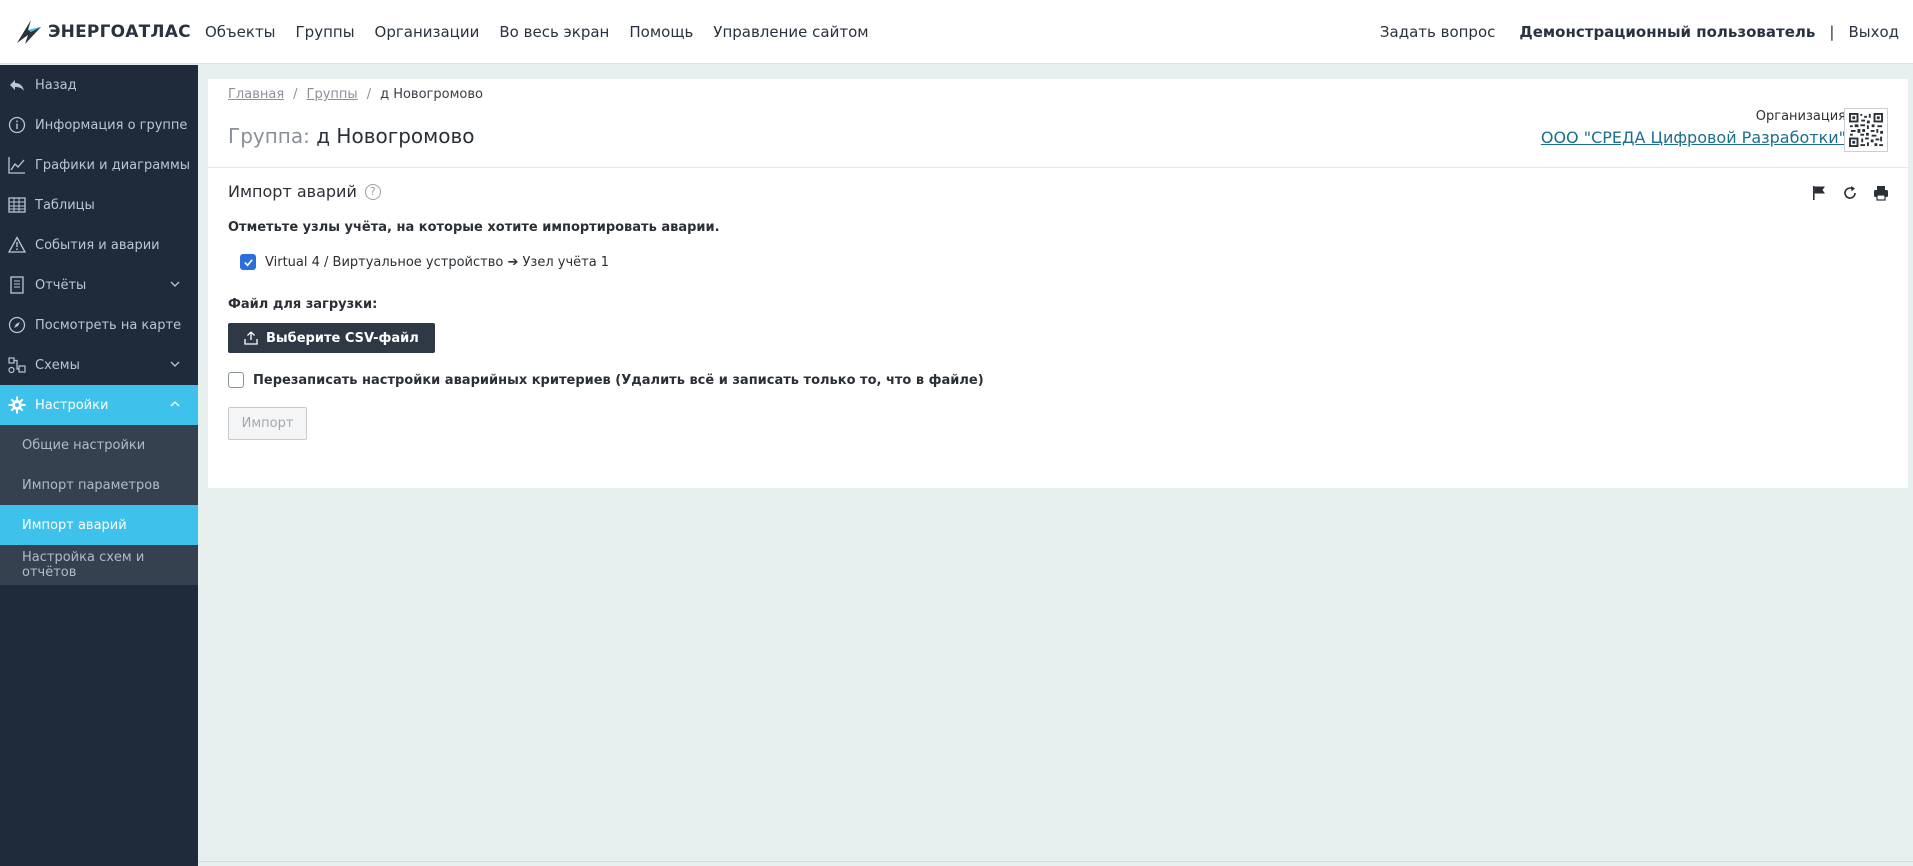 The height and width of the screenshot is (866, 1913). I want to click on page-title-prefix: Группа:, so click(269, 136).